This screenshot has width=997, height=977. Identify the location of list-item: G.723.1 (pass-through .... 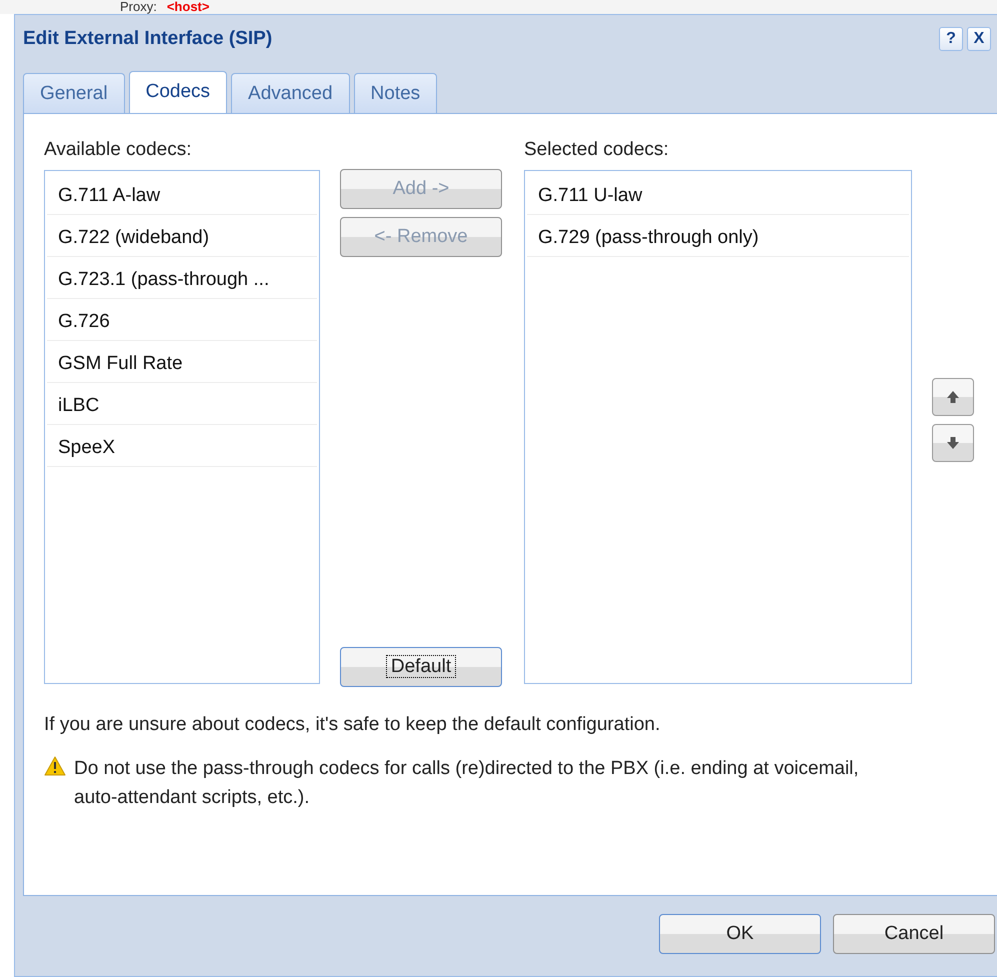
(182, 277).